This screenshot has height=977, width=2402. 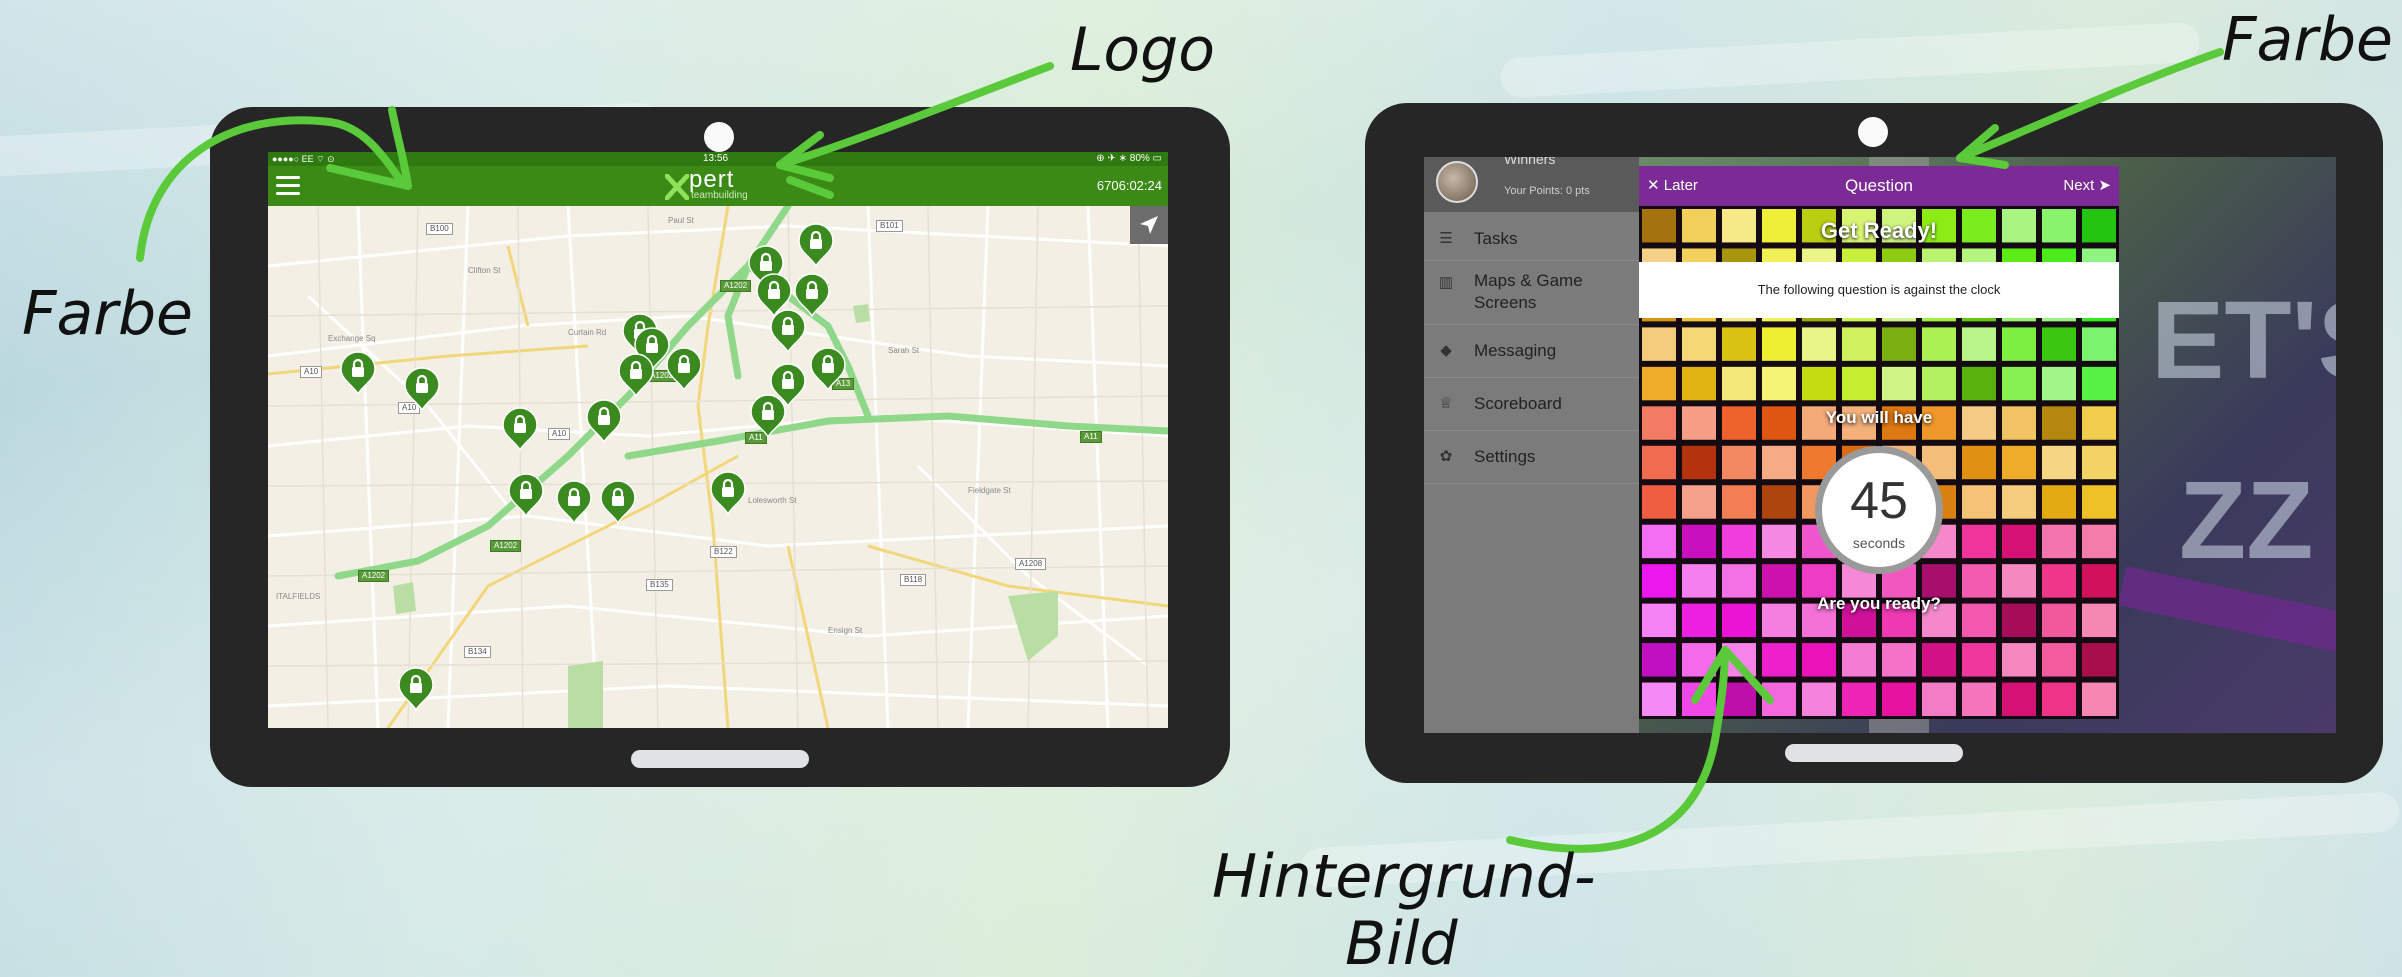 What do you see at coordinates (1879, 501) in the screenshot?
I see `countdown-seconds: 45` at bounding box center [1879, 501].